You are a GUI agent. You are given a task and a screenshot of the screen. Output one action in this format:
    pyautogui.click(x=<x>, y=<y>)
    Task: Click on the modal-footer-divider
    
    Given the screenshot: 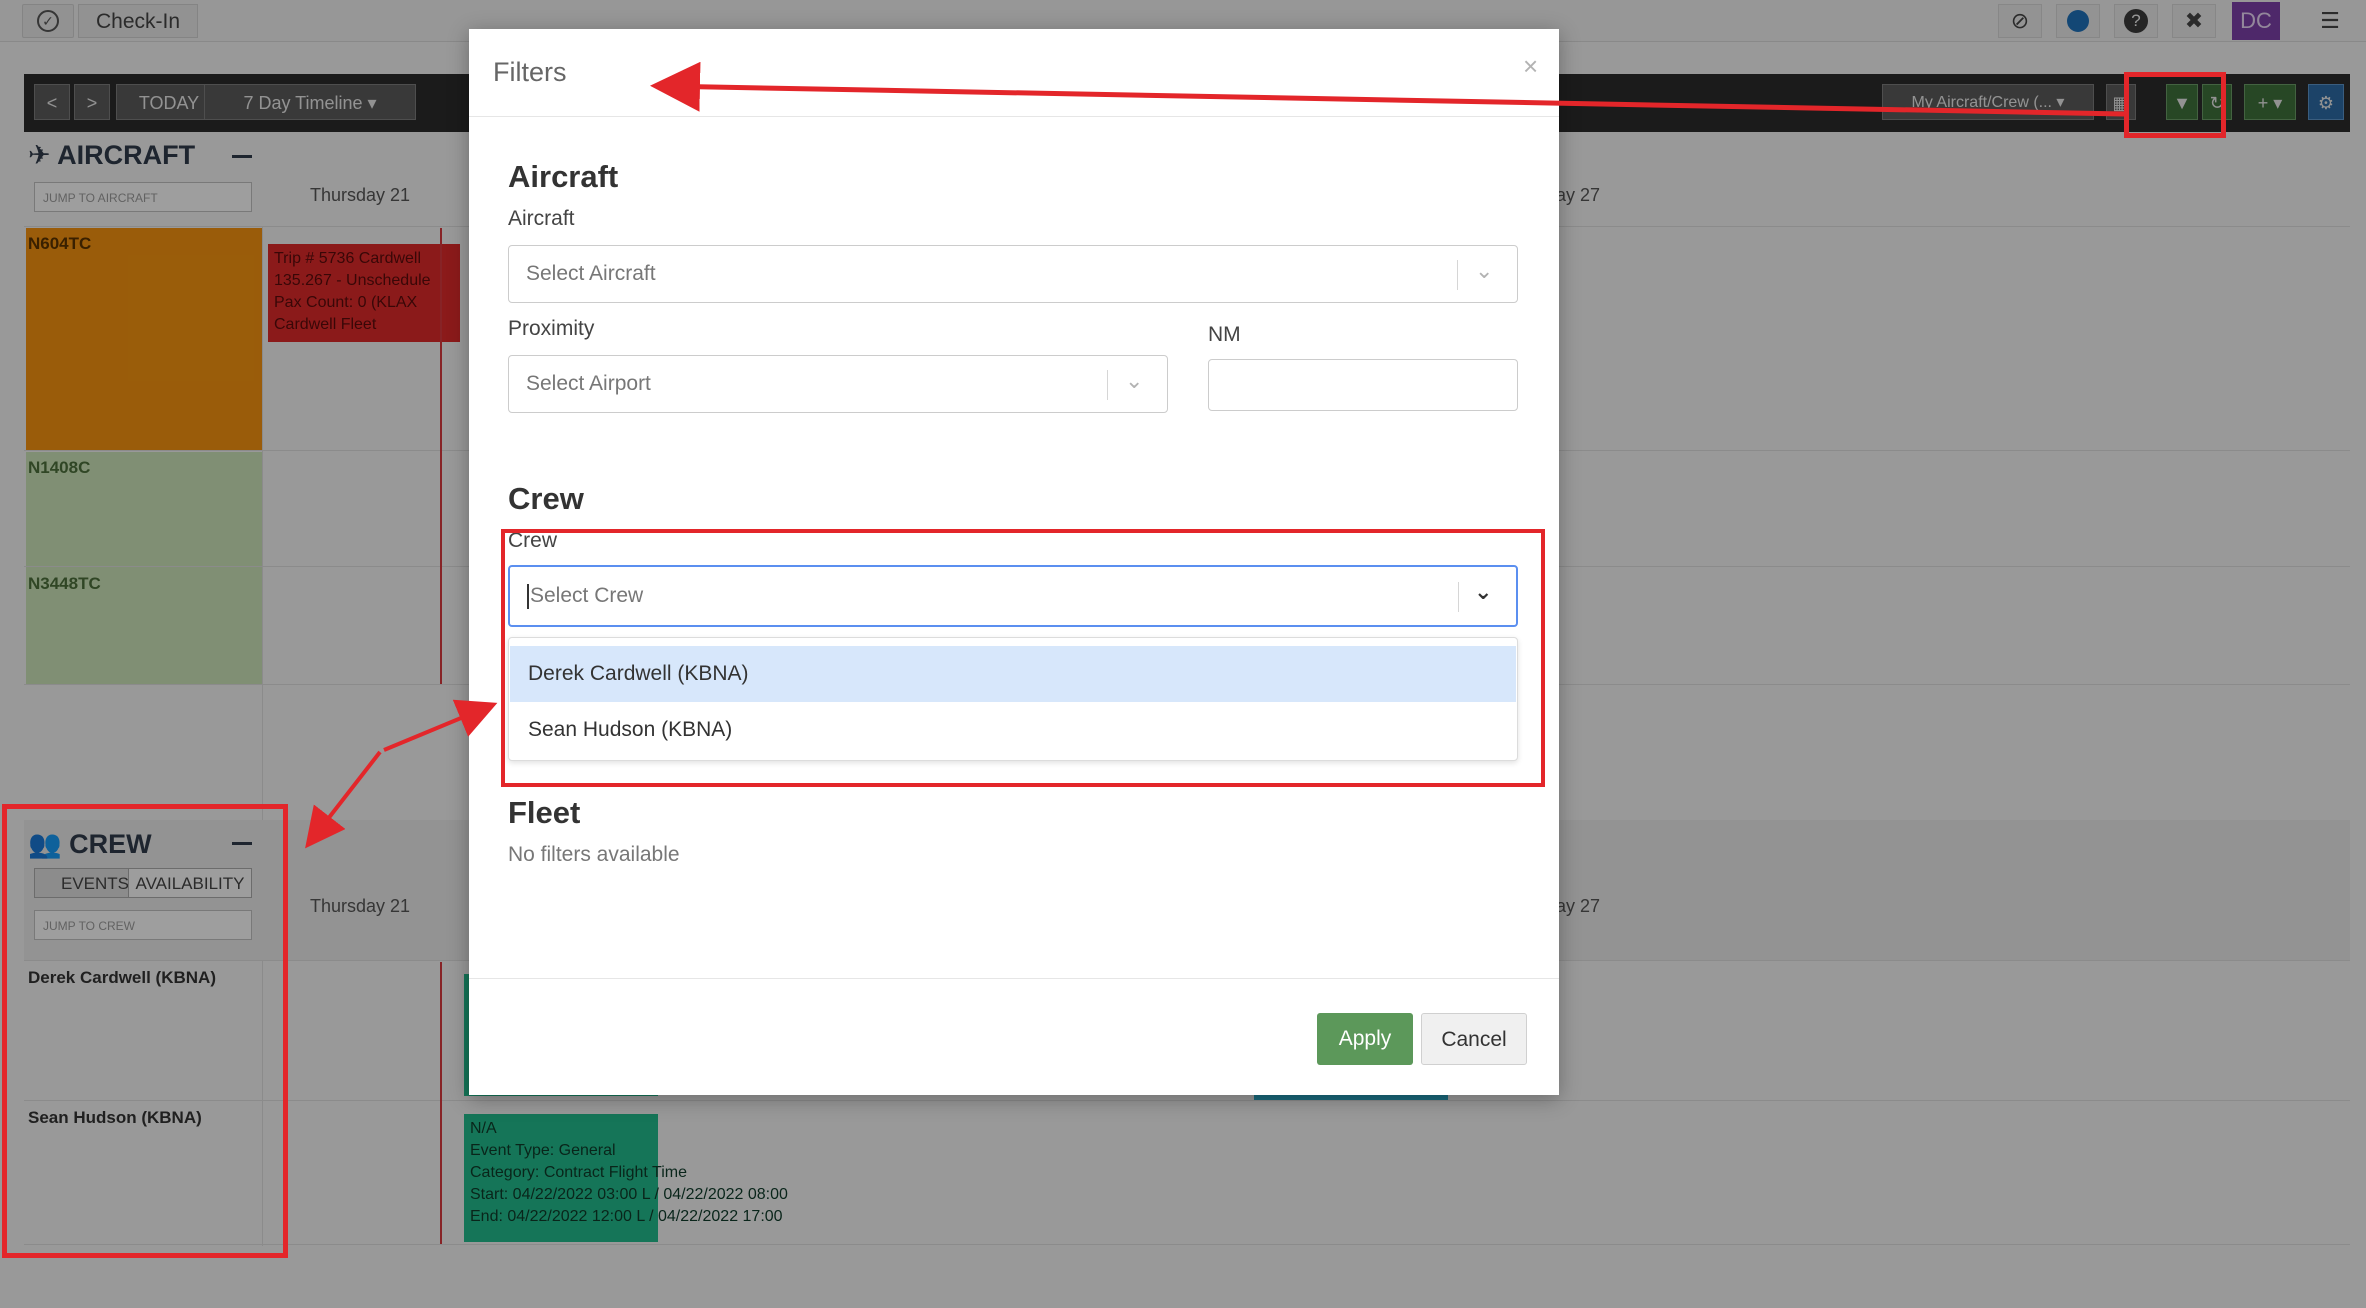 What is the action you would take?
    pyautogui.click(x=1014, y=978)
    